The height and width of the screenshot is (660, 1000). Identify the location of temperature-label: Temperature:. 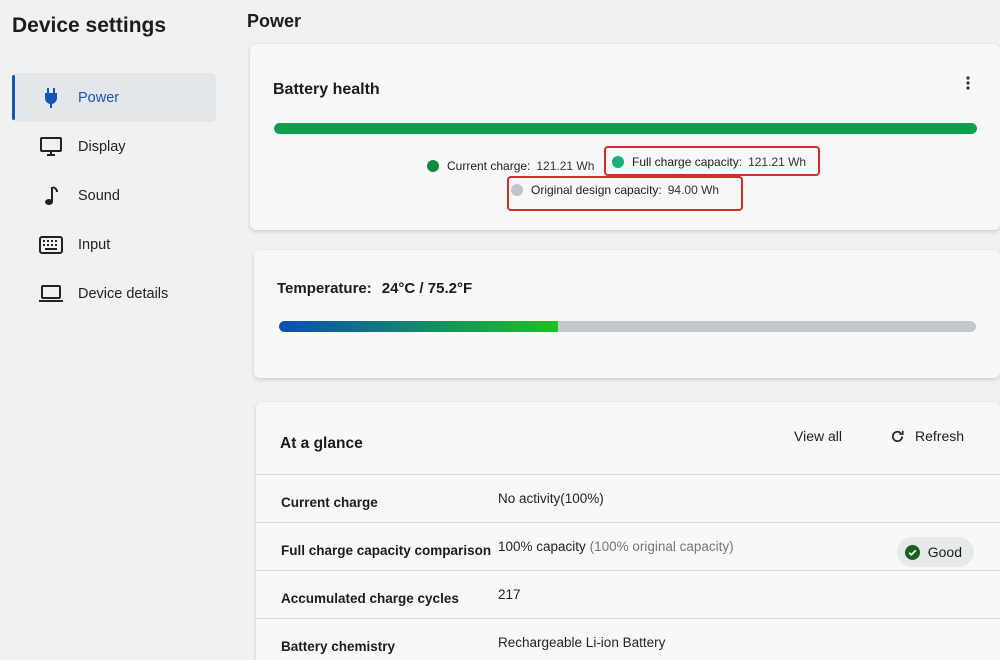
(324, 288).